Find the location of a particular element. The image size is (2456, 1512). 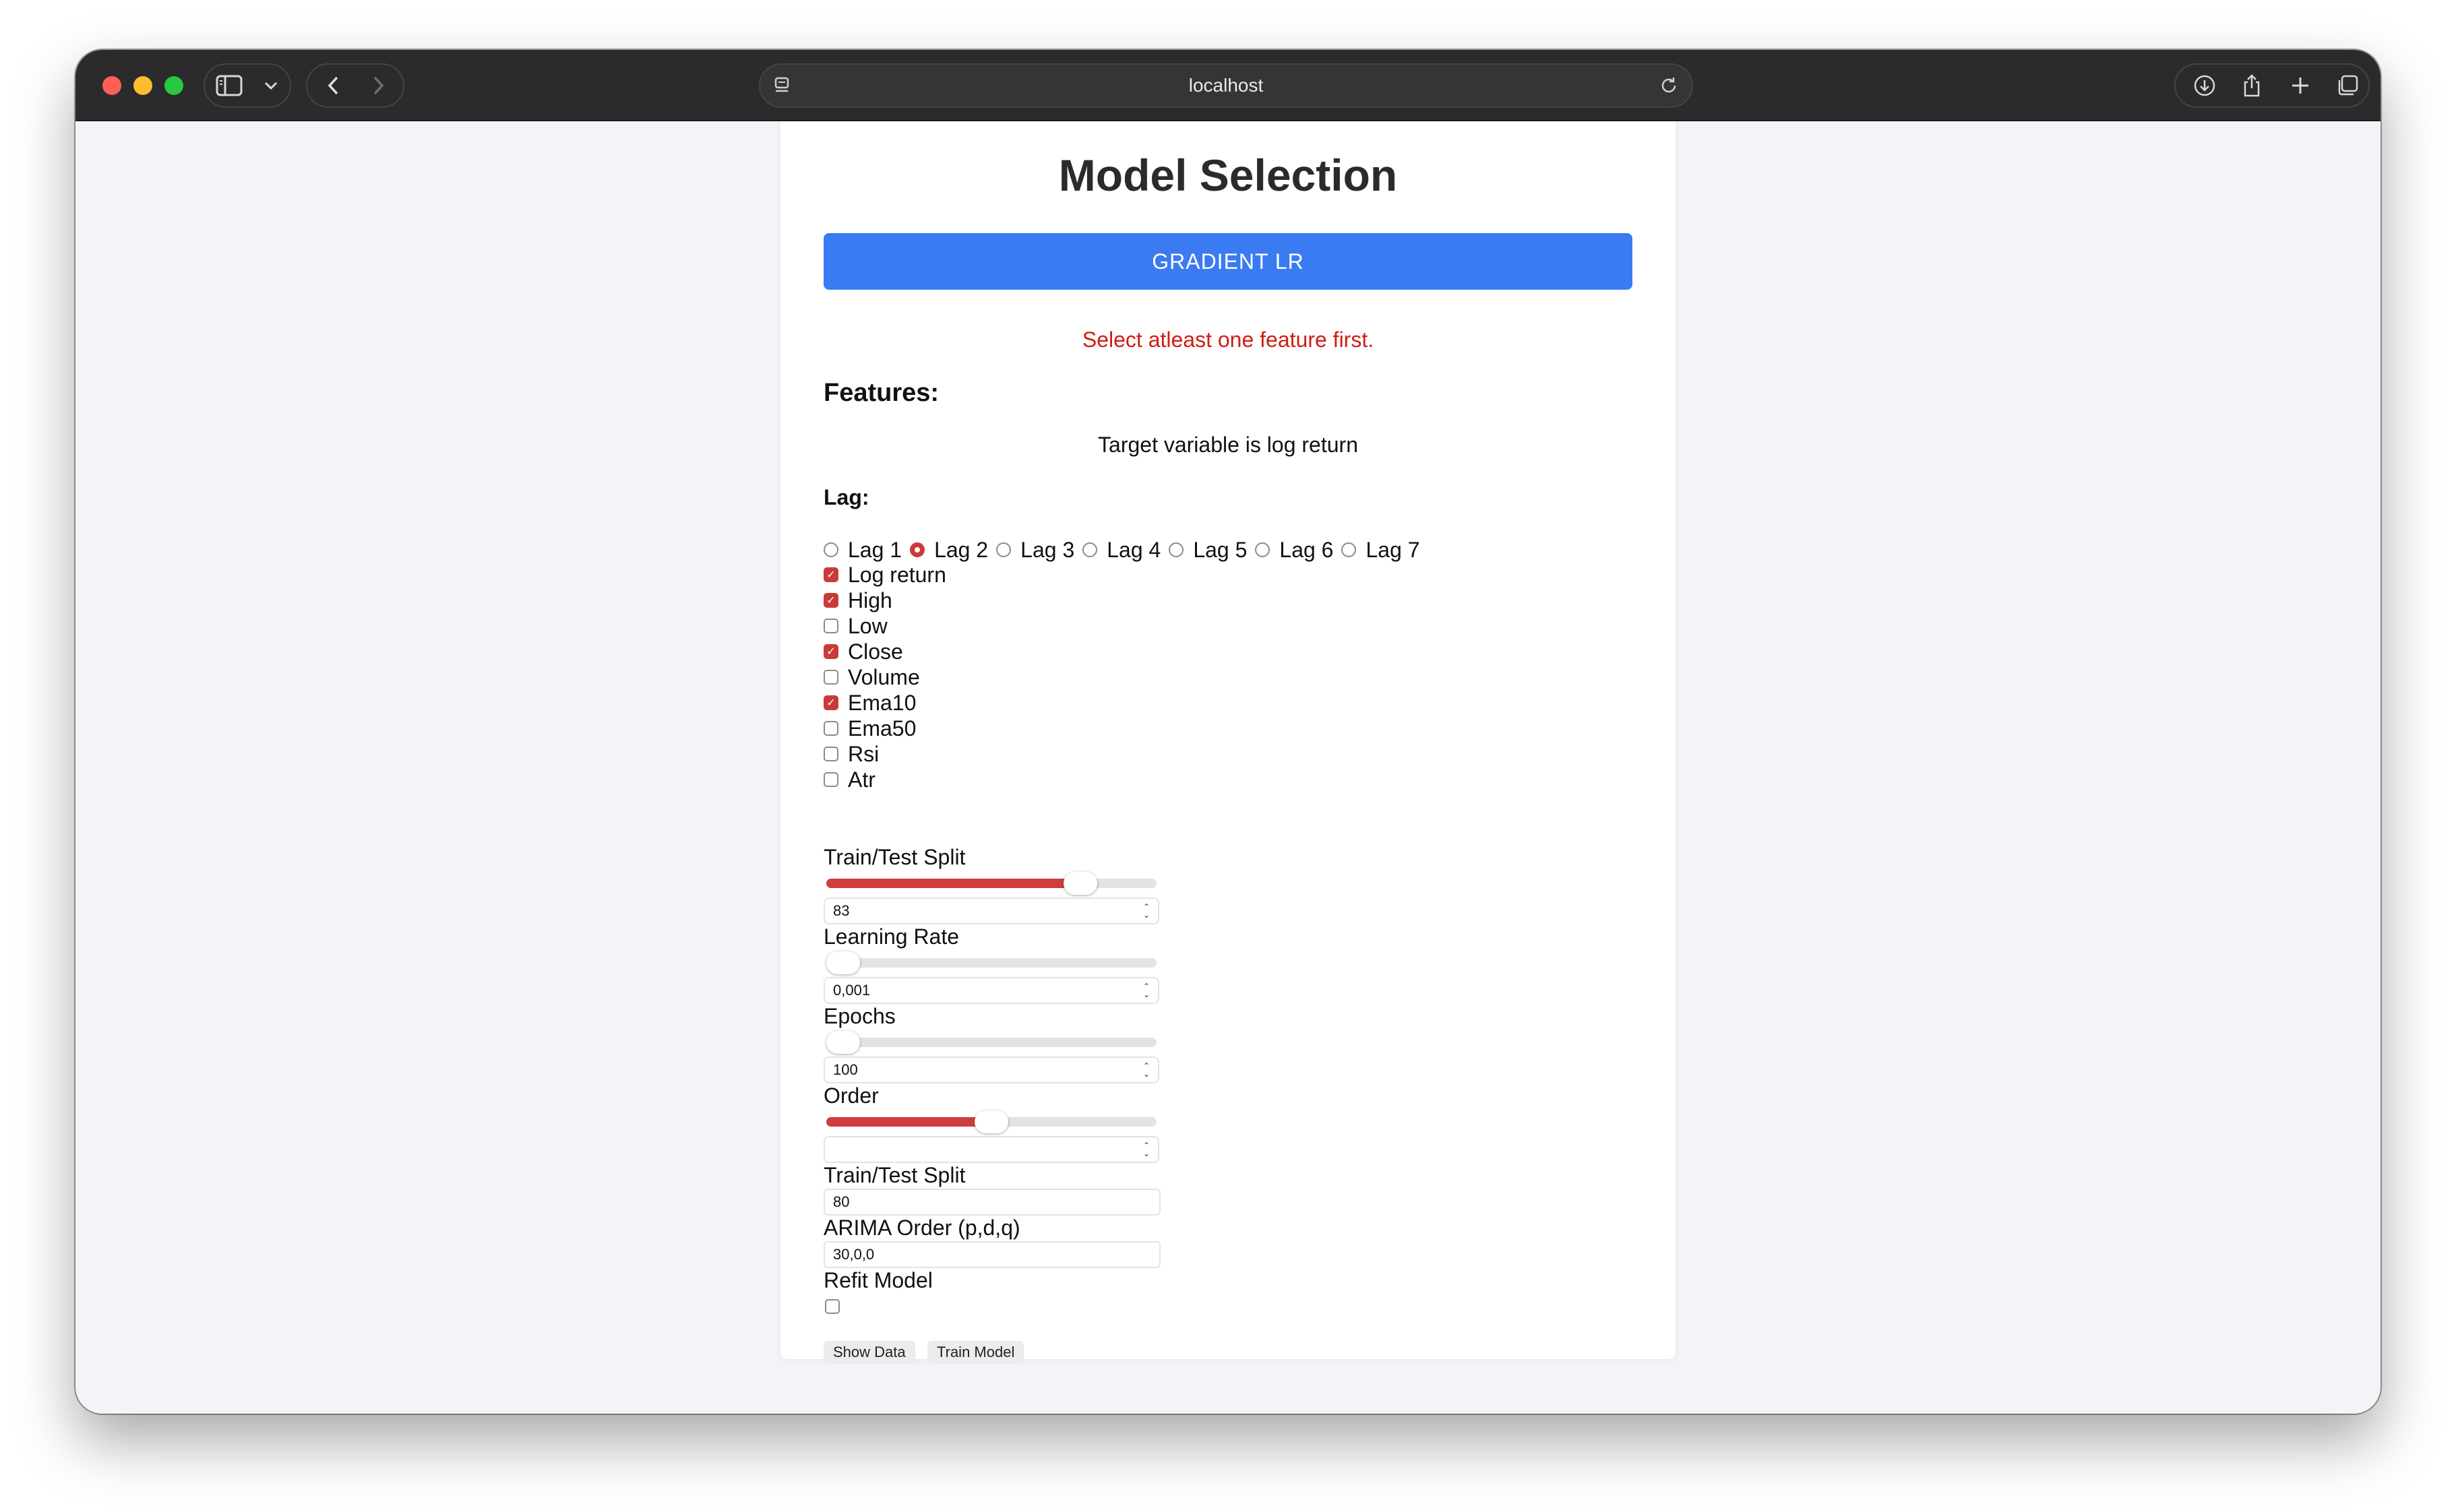

lag-label: Lag 3 is located at coordinates (1047, 550).